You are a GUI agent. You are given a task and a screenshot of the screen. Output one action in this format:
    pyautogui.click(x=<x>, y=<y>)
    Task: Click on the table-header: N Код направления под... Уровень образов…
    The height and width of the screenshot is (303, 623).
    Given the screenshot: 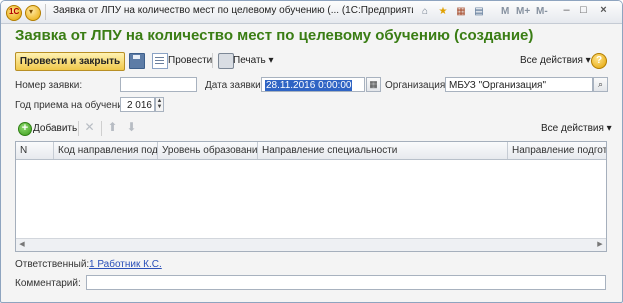 What is the action you would take?
    pyautogui.click(x=311, y=151)
    